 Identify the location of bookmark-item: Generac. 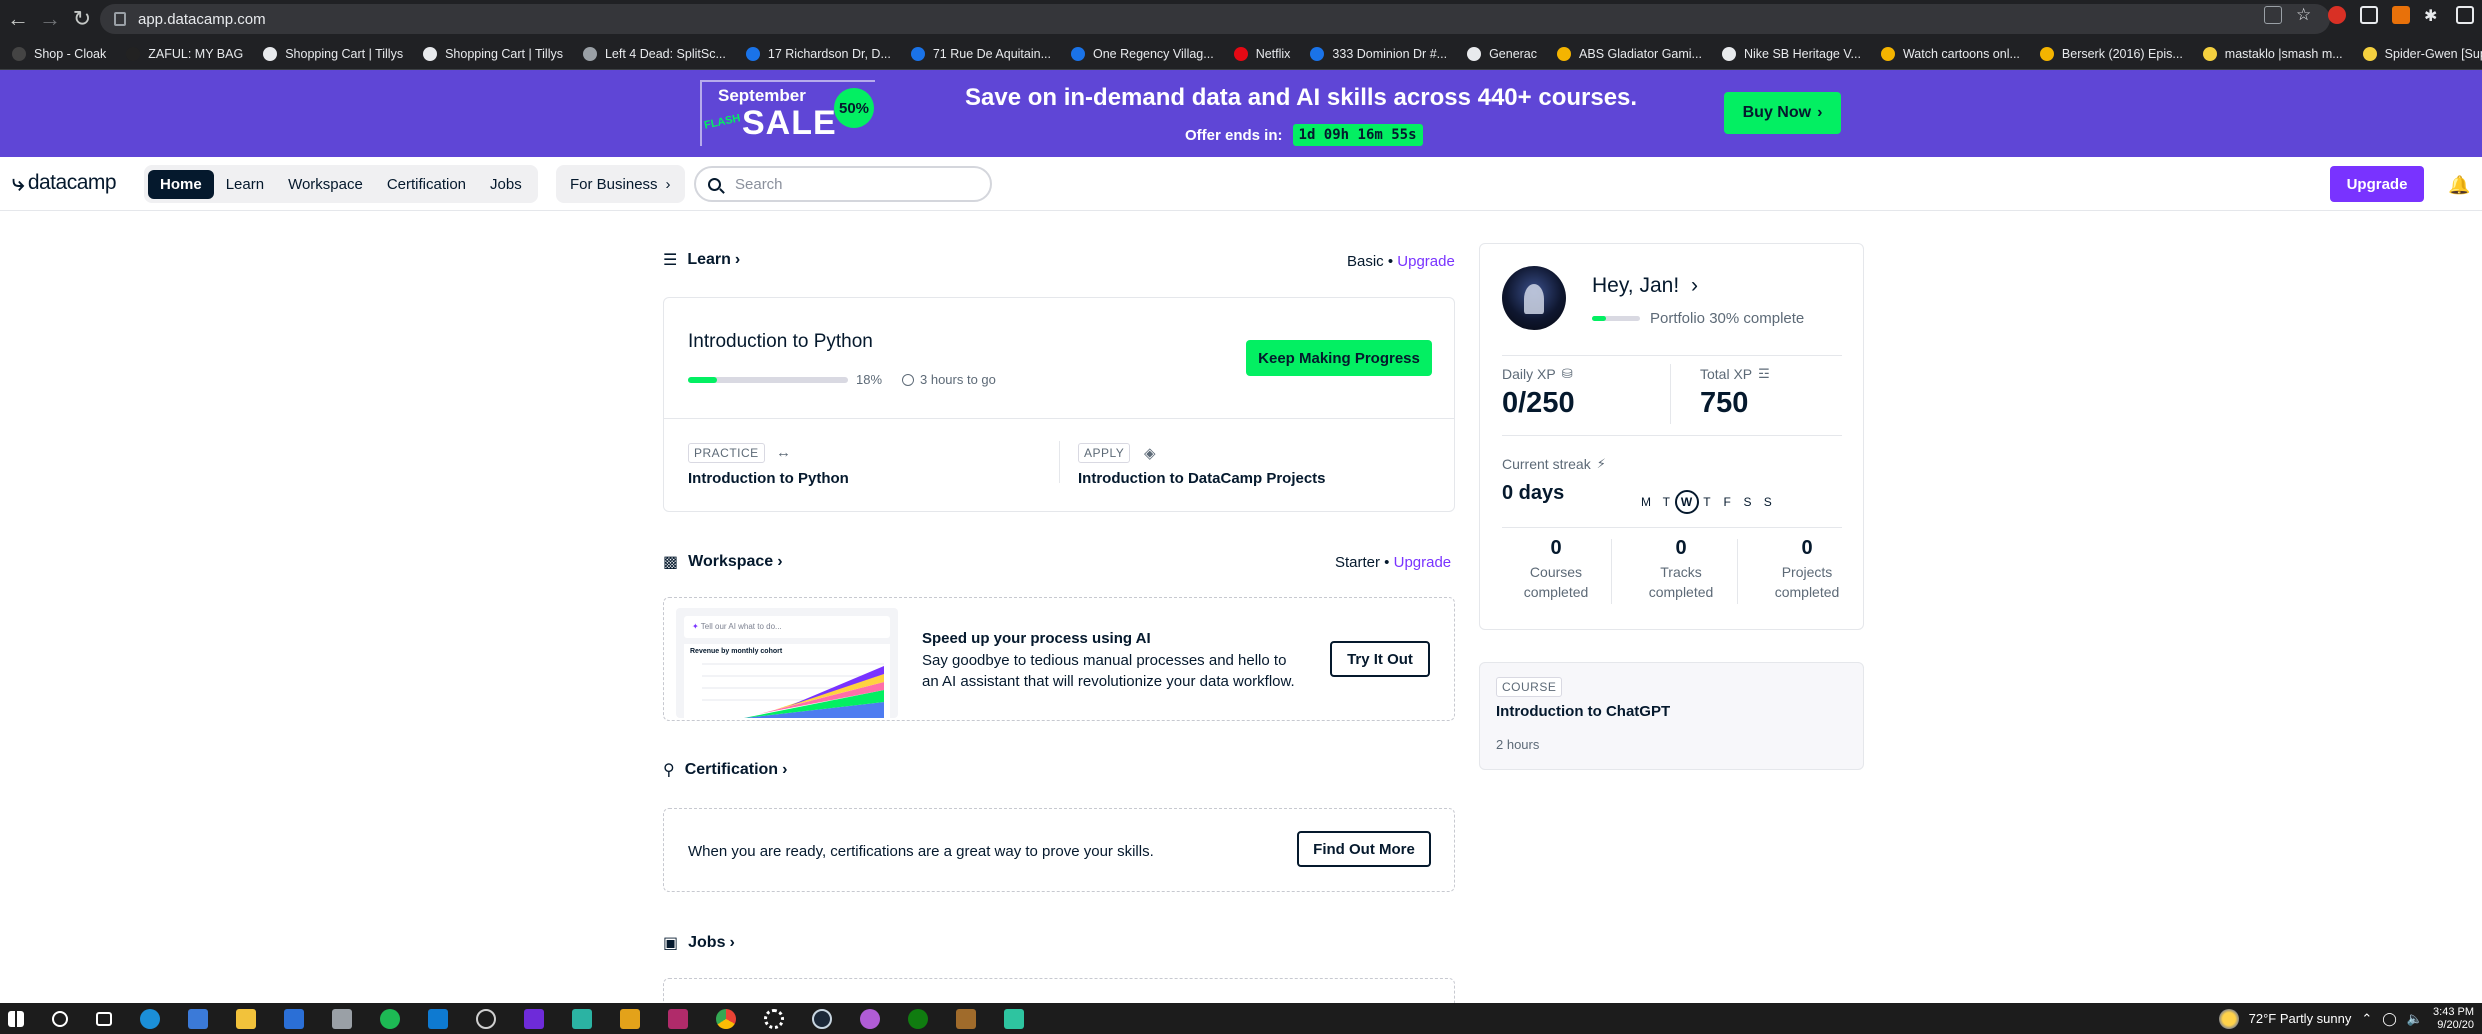
(1502, 53).